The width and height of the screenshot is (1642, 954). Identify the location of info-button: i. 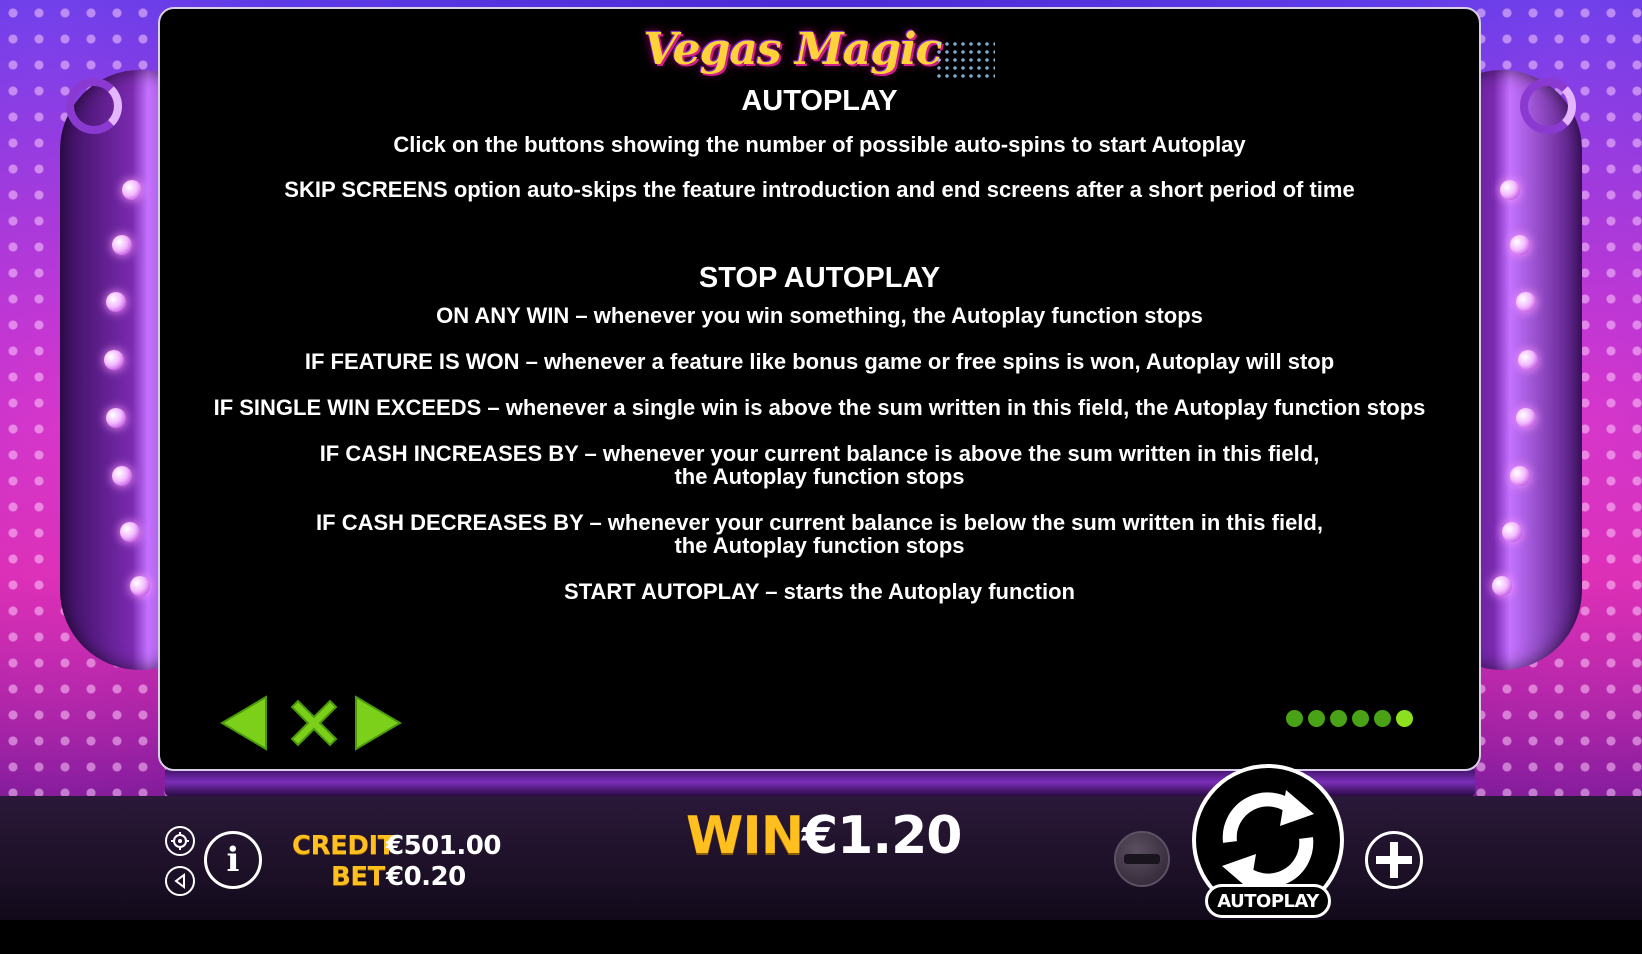
(233, 860).